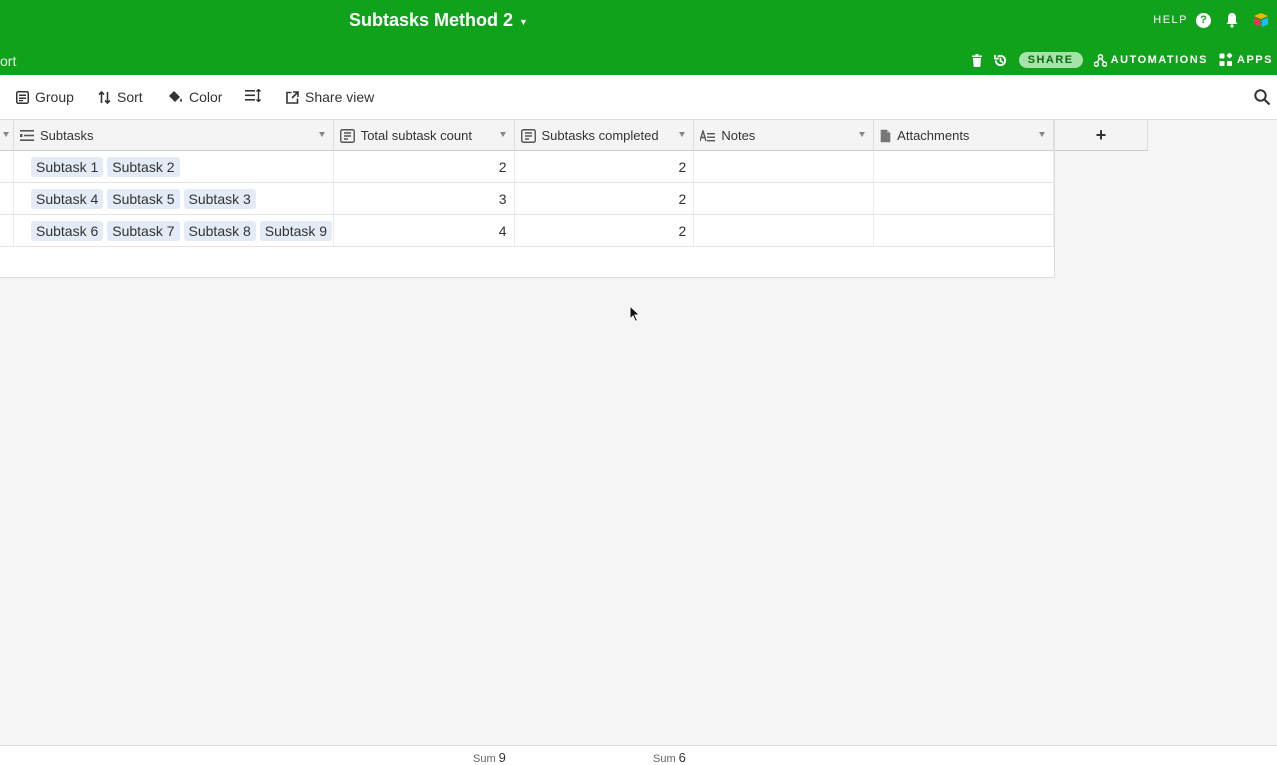 This screenshot has width=1277, height=765. I want to click on table-tab: ort, so click(8, 61).